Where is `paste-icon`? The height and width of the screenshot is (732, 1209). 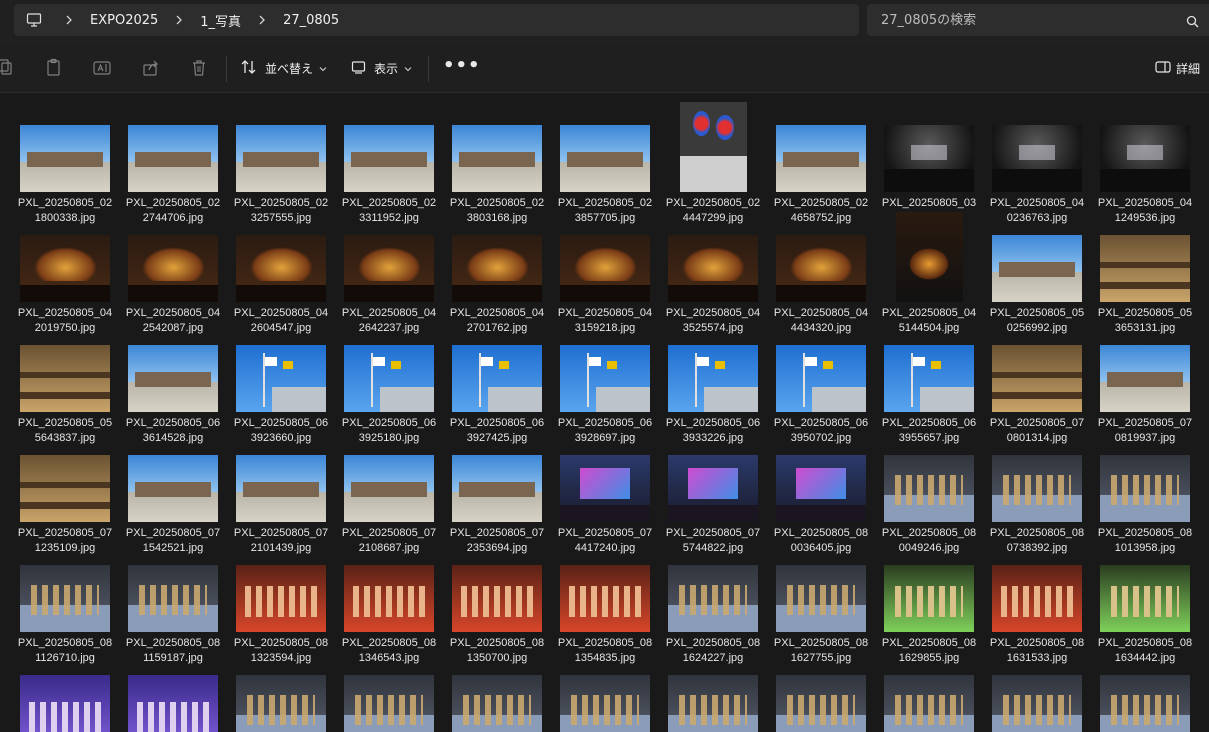 paste-icon is located at coordinates (54, 68).